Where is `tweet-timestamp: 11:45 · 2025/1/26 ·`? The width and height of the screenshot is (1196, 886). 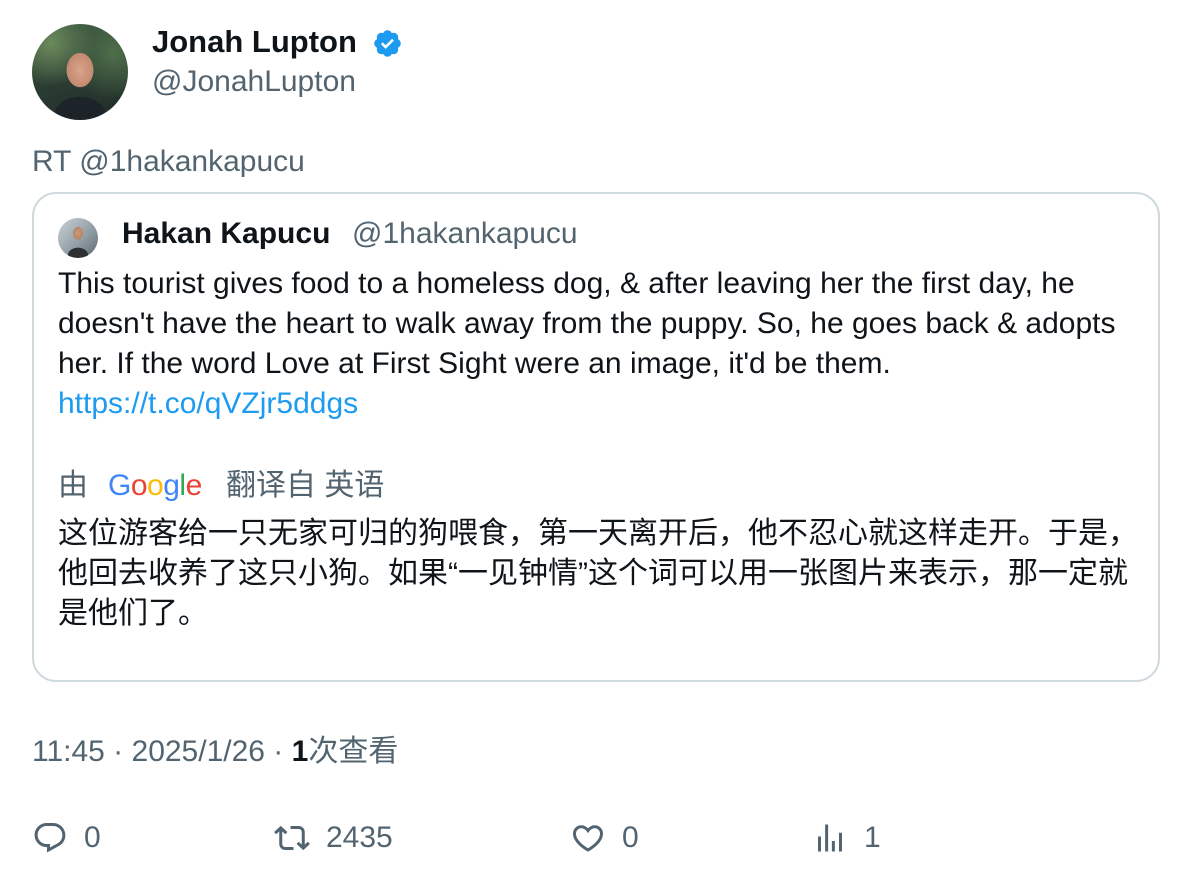
tweet-timestamp: 11:45 · 2025/1/26 · is located at coordinates (162, 751).